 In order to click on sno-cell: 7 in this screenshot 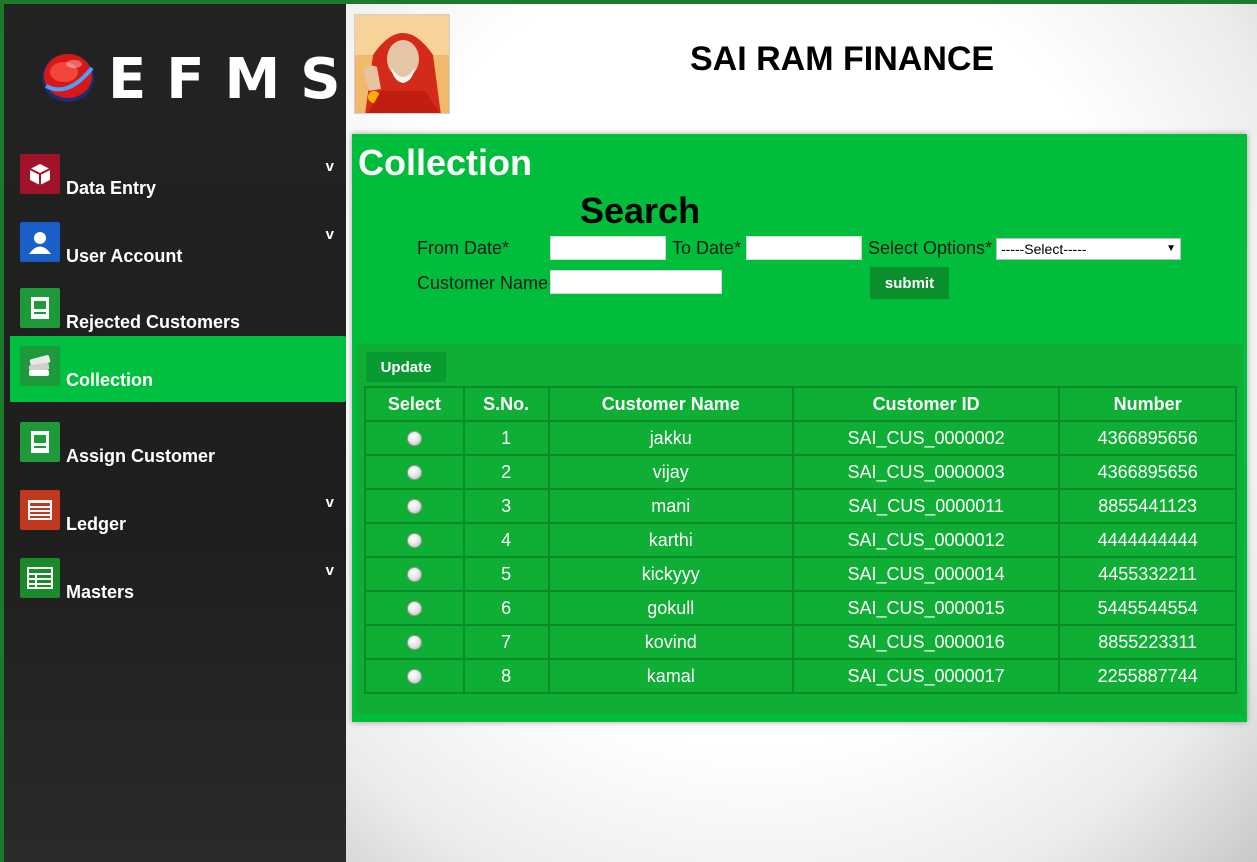, I will do `click(506, 642)`.